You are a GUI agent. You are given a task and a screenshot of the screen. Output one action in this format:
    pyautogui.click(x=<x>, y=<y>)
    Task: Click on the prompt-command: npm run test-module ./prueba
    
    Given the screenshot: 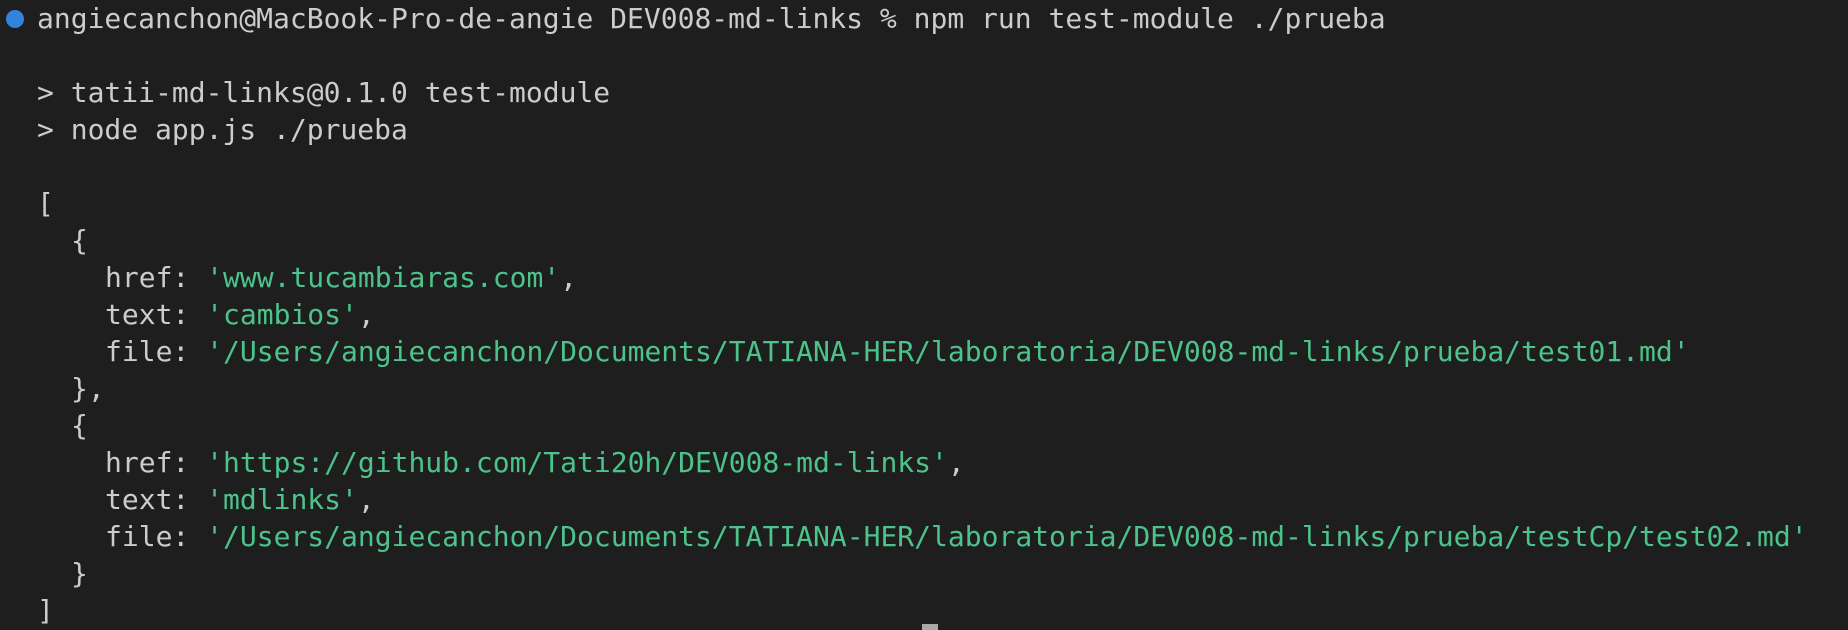 What is the action you would take?
    pyautogui.click(x=1149, y=18)
    